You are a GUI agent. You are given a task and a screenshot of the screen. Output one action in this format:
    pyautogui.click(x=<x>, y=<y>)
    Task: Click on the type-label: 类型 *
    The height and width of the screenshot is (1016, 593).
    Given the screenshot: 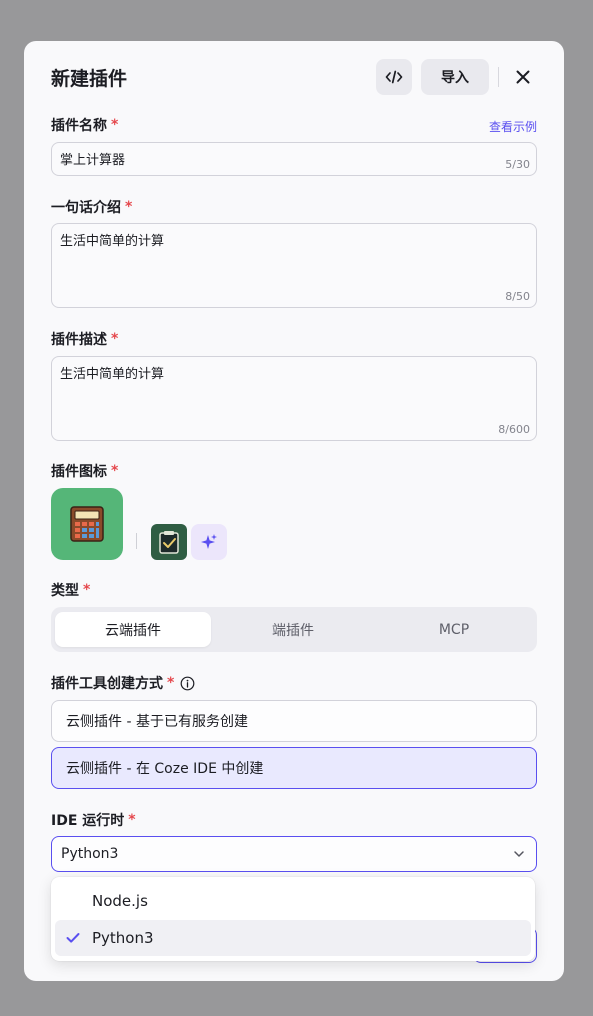 What is the action you would take?
    pyautogui.click(x=71, y=590)
    